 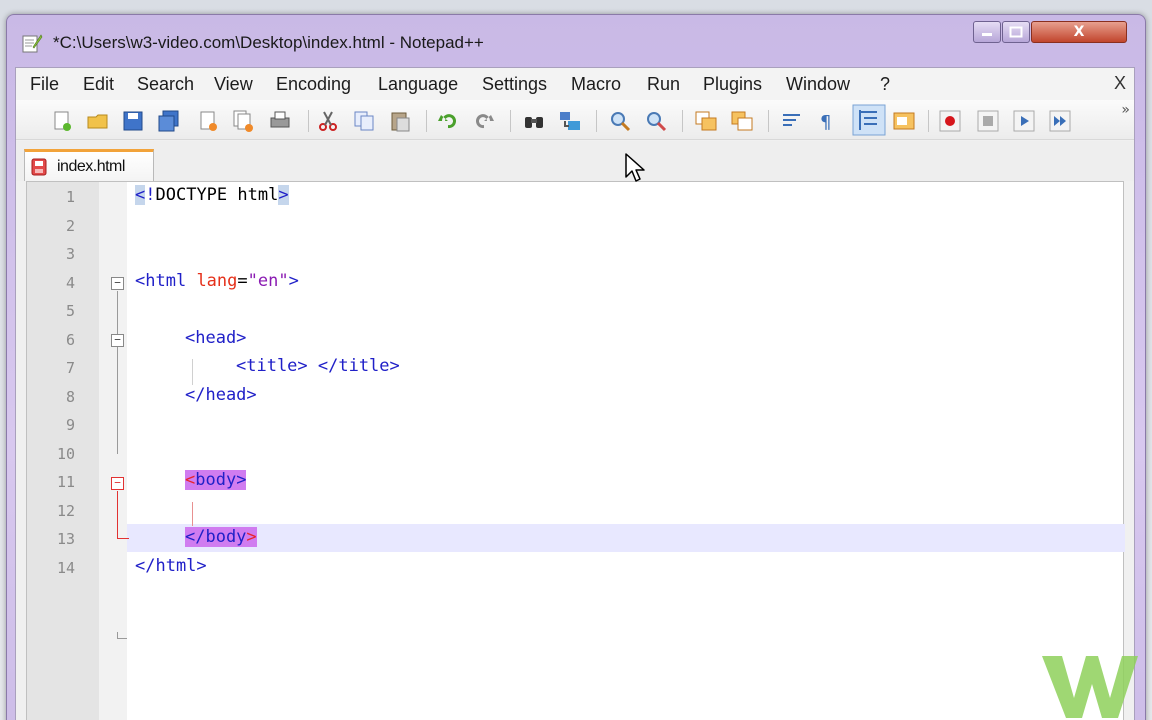 What do you see at coordinates (313, 84) in the screenshot?
I see `menu-encoding: Encoding` at bounding box center [313, 84].